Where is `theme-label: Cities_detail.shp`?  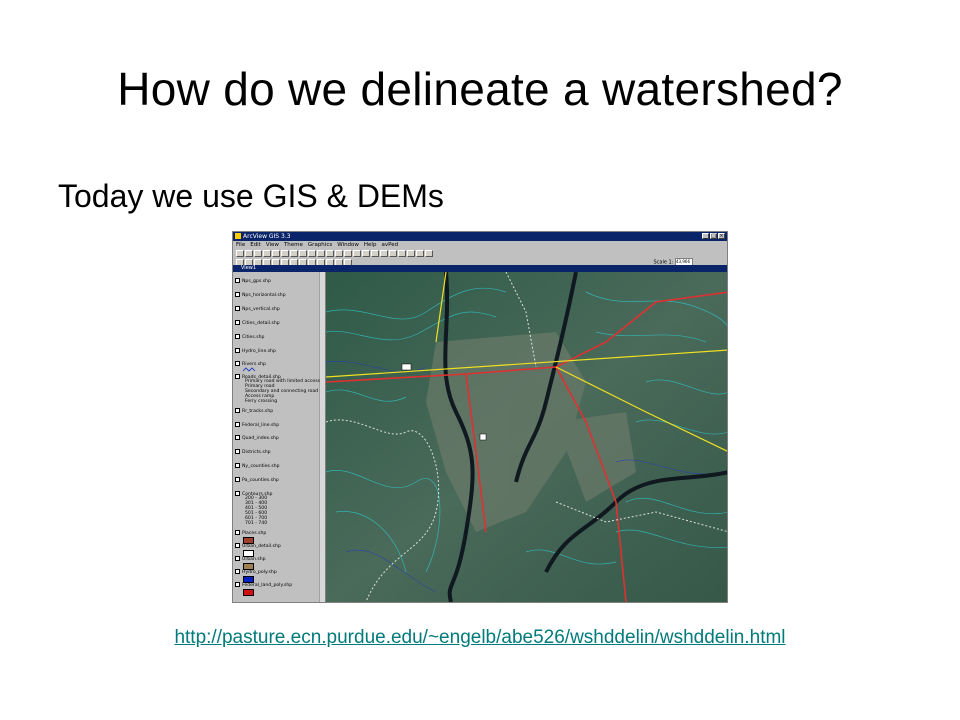
theme-label: Cities_detail.shp is located at coordinates (261, 323).